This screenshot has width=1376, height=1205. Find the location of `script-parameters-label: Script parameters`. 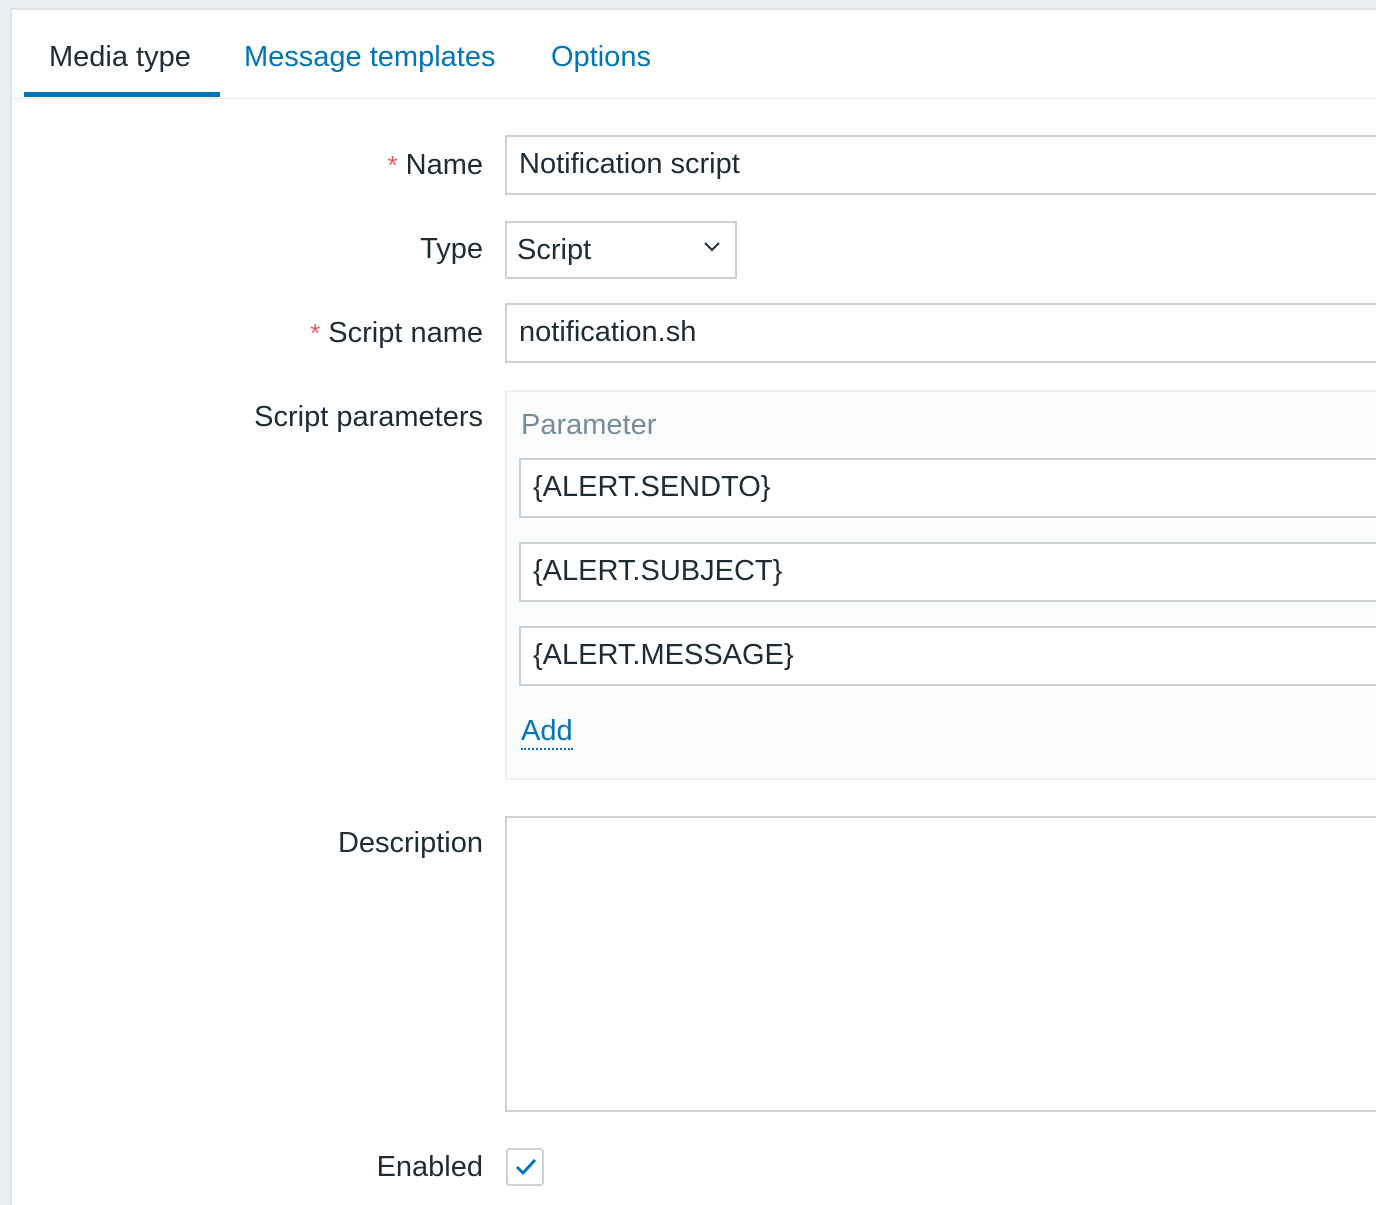

script-parameters-label: Script parameters is located at coordinates (368, 417).